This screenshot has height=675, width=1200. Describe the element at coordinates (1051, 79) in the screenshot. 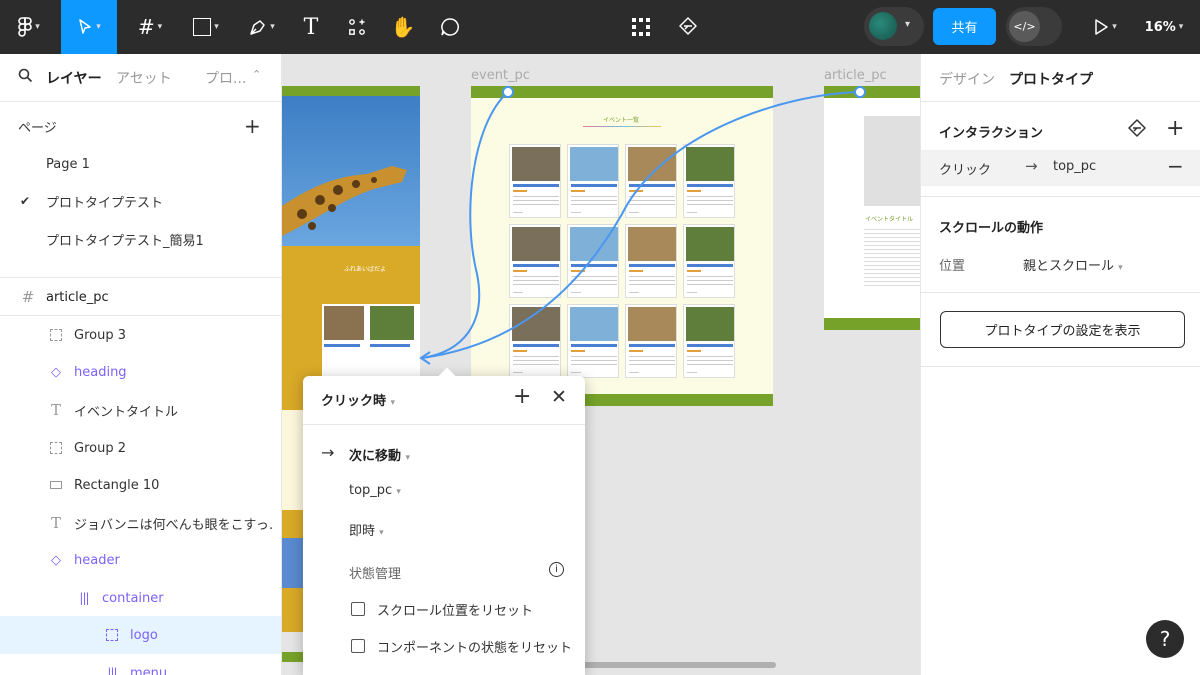

I see `tab-prototype: プロトタイプ` at that location.